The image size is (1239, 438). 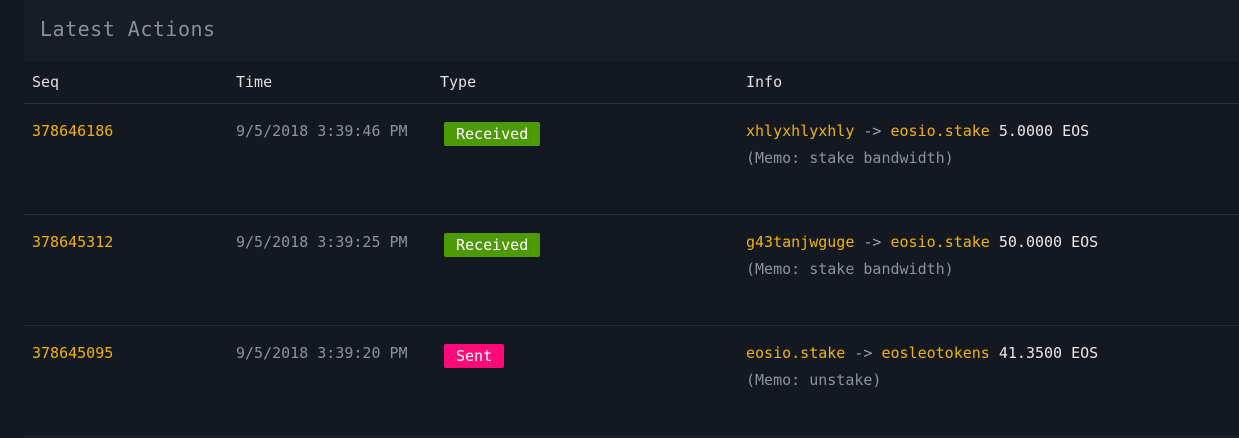 What do you see at coordinates (935, 353) in the screenshot?
I see `to-account-link: eosleotokens` at bounding box center [935, 353].